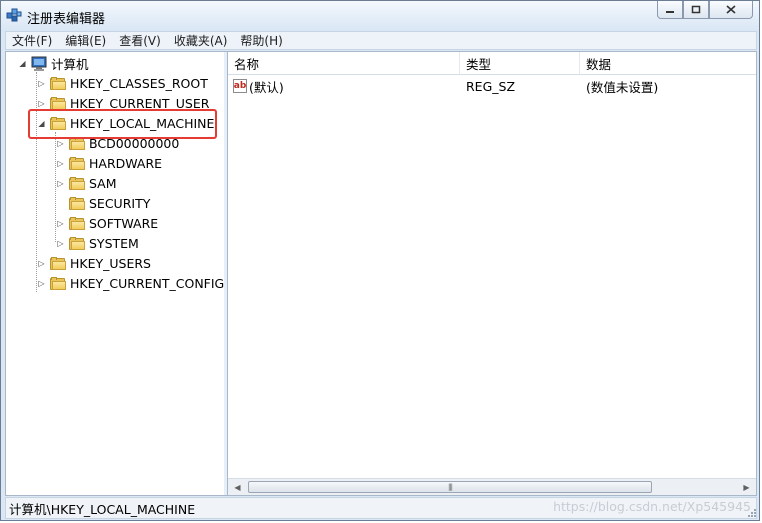  I want to click on tree-node-security: SECURITY, so click(103, 203).